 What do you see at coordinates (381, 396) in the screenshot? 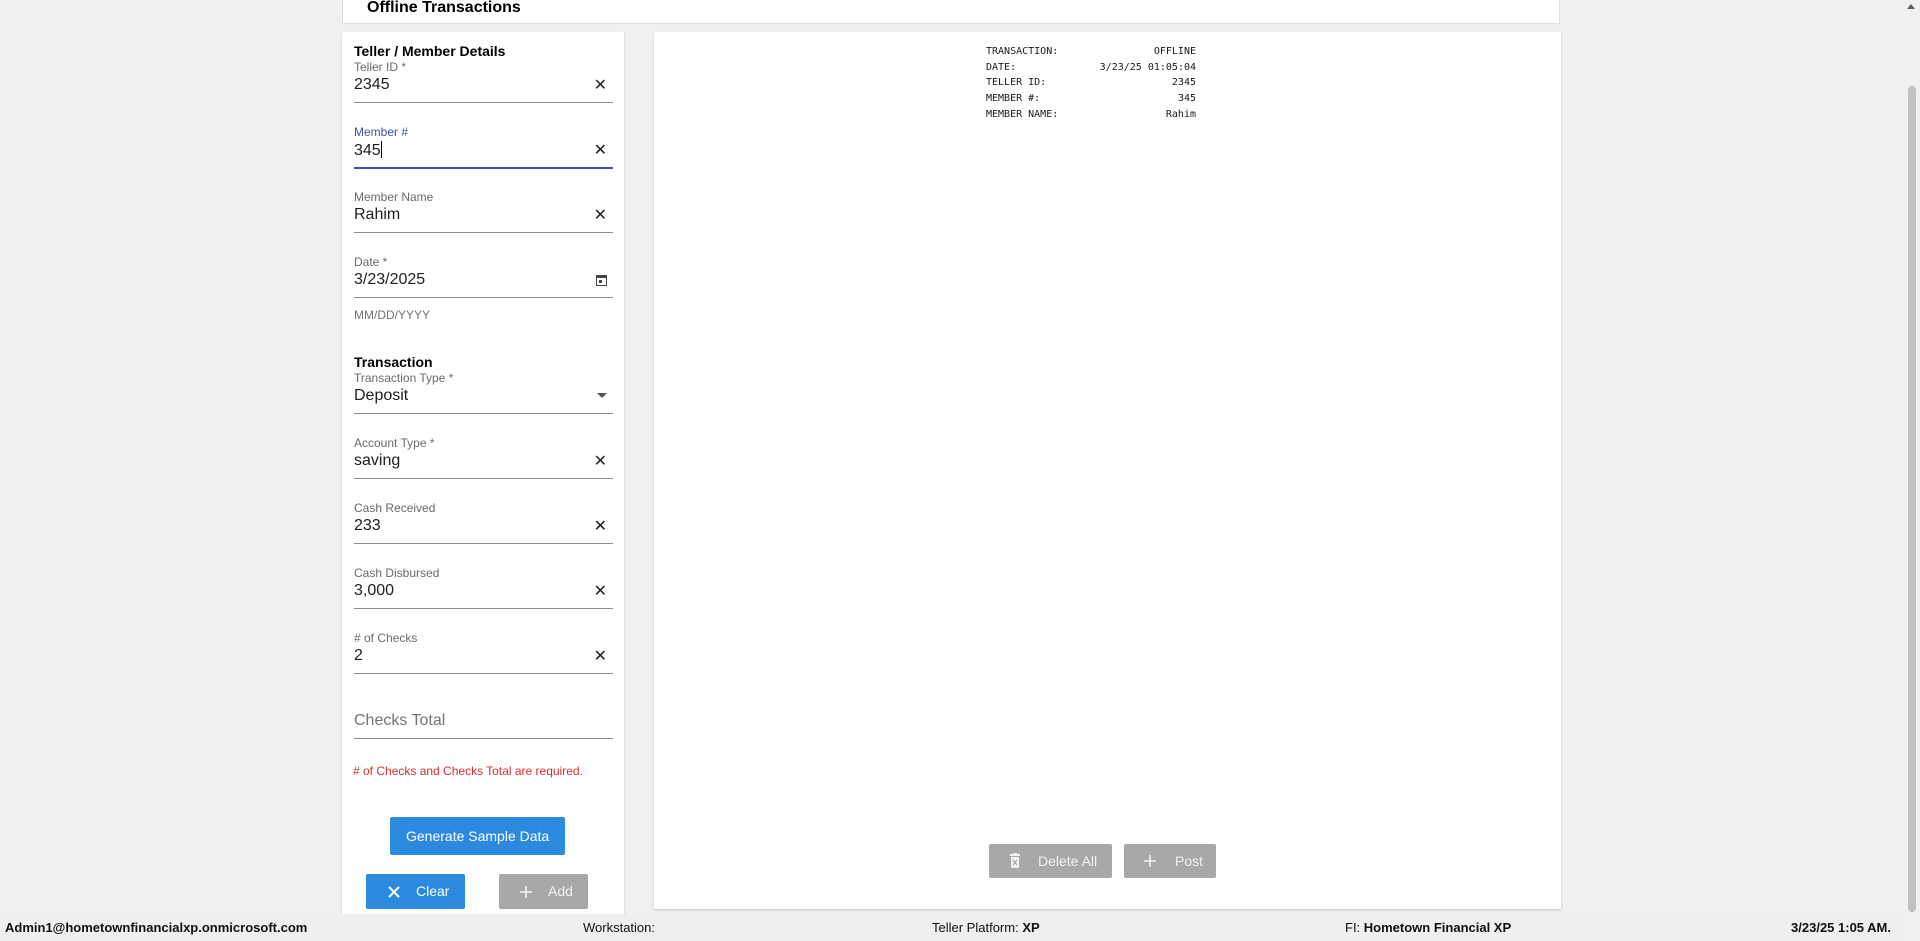
I see `transaction-type-value: Deposit` at bounding box center [381, 396].